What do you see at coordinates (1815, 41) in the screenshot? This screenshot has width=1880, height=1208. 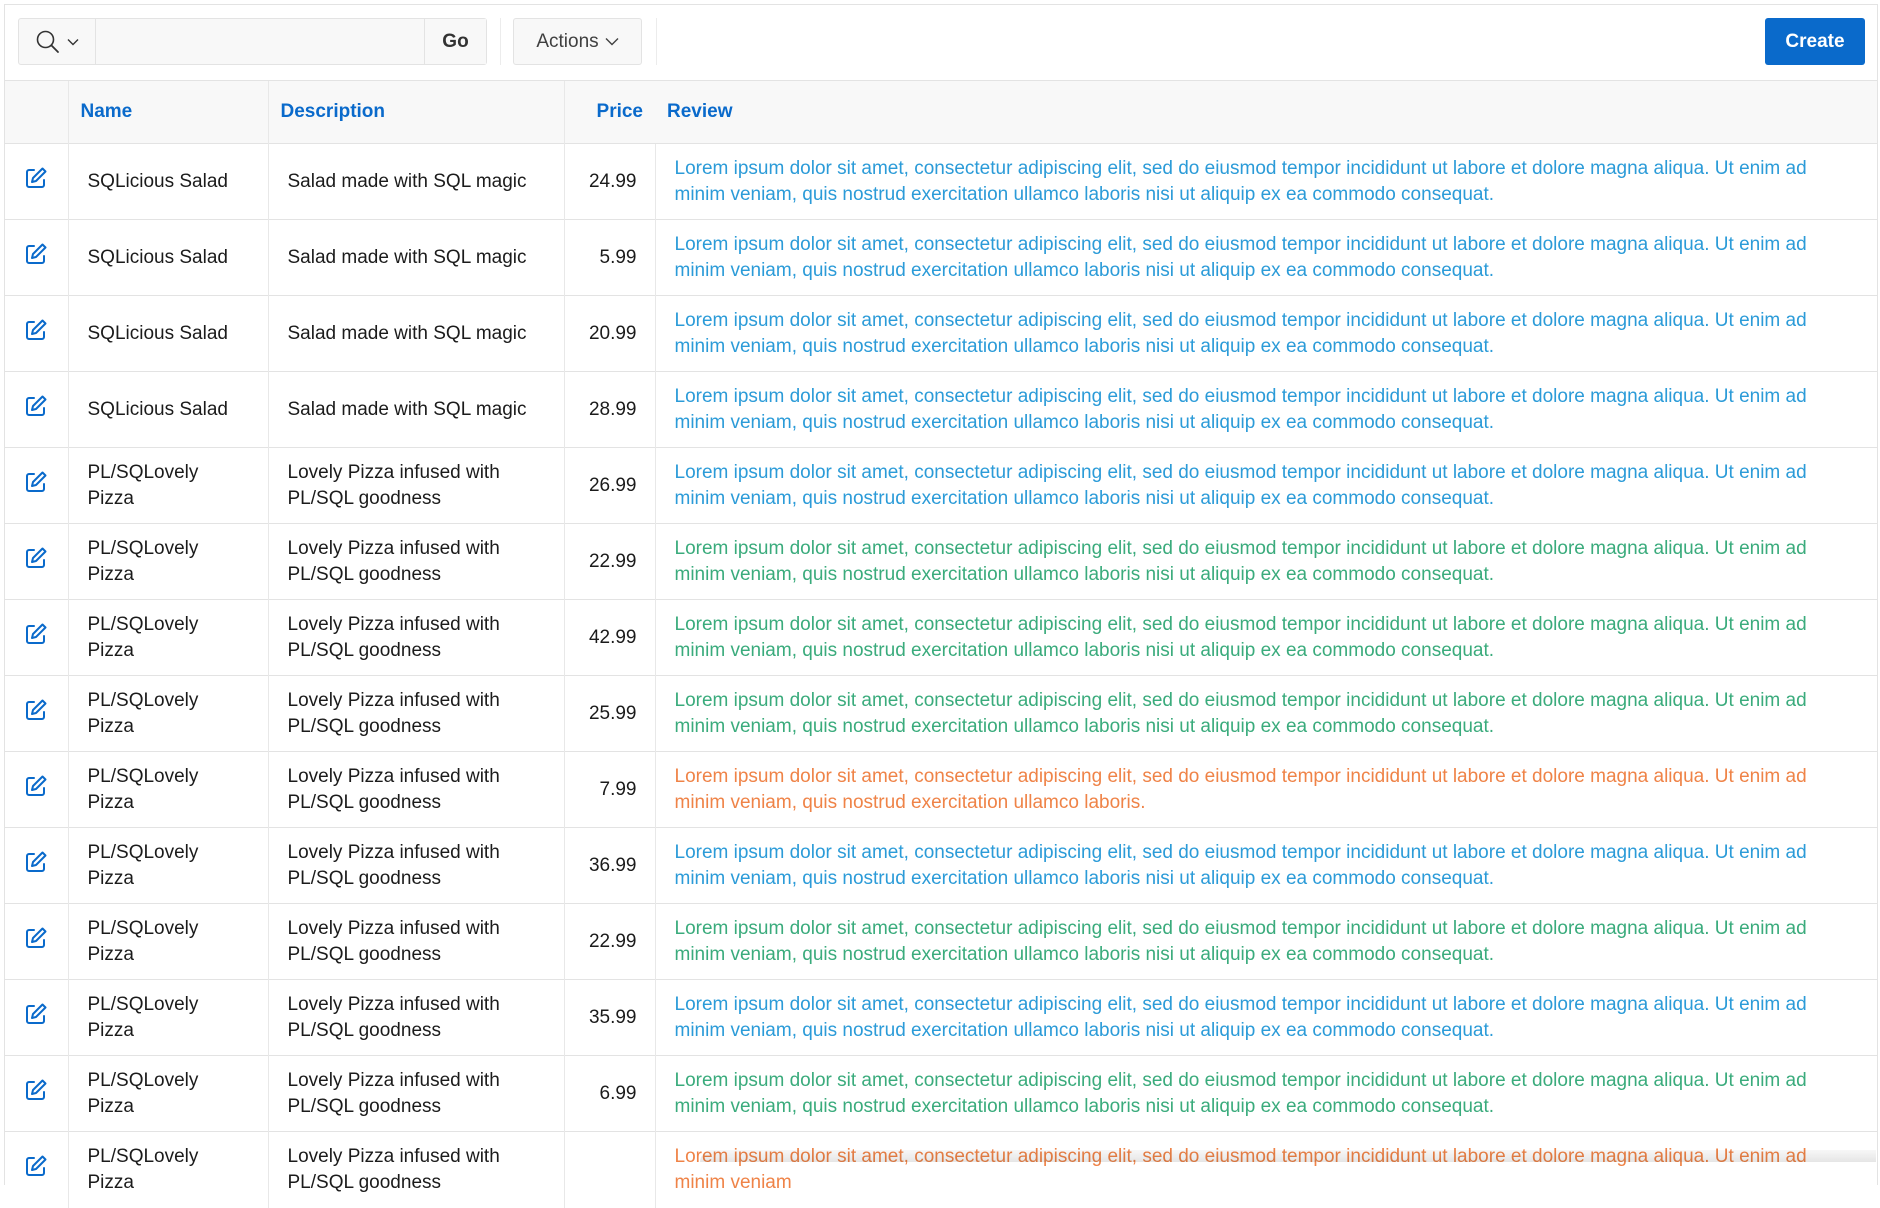 I see `create-button: Create` at bounding box center [1815, 41].